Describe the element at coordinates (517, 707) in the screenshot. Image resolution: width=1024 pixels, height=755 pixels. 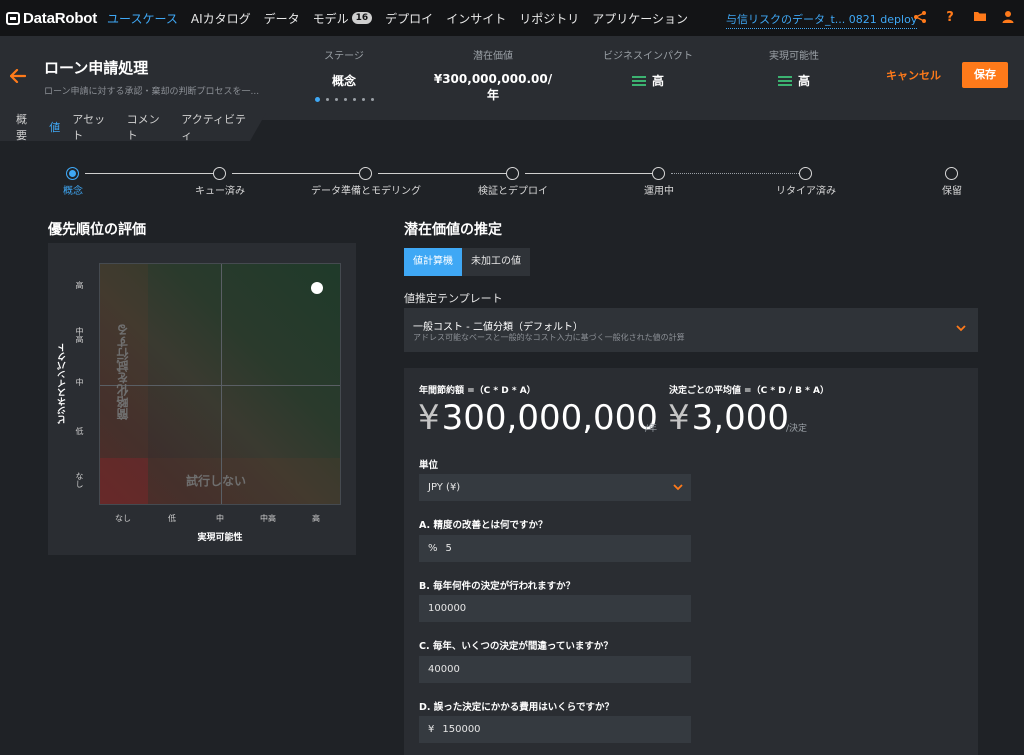
I see `question-d-label: D. 誤った決定にかかる費用はいくらですか？` at that location.